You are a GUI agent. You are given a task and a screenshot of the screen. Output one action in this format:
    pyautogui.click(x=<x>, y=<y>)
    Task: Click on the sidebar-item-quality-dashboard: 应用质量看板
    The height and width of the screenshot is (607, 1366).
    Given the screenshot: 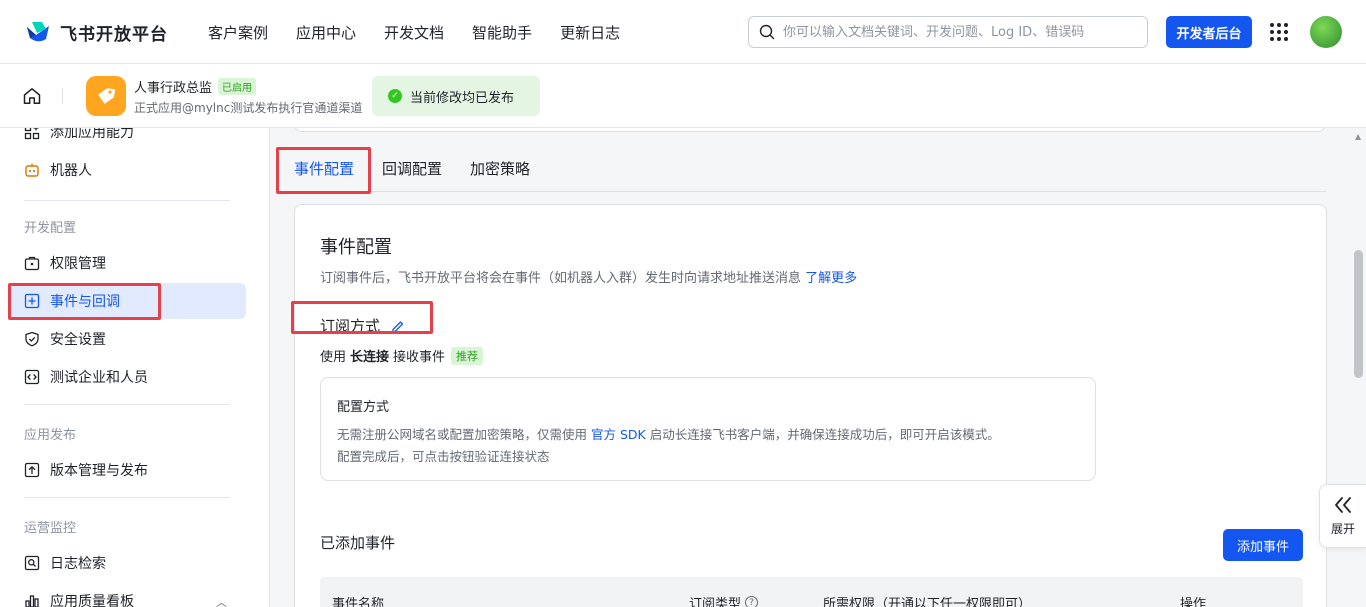 What is the action you would take?
    pyautogui.click(x=128, y=595)
    